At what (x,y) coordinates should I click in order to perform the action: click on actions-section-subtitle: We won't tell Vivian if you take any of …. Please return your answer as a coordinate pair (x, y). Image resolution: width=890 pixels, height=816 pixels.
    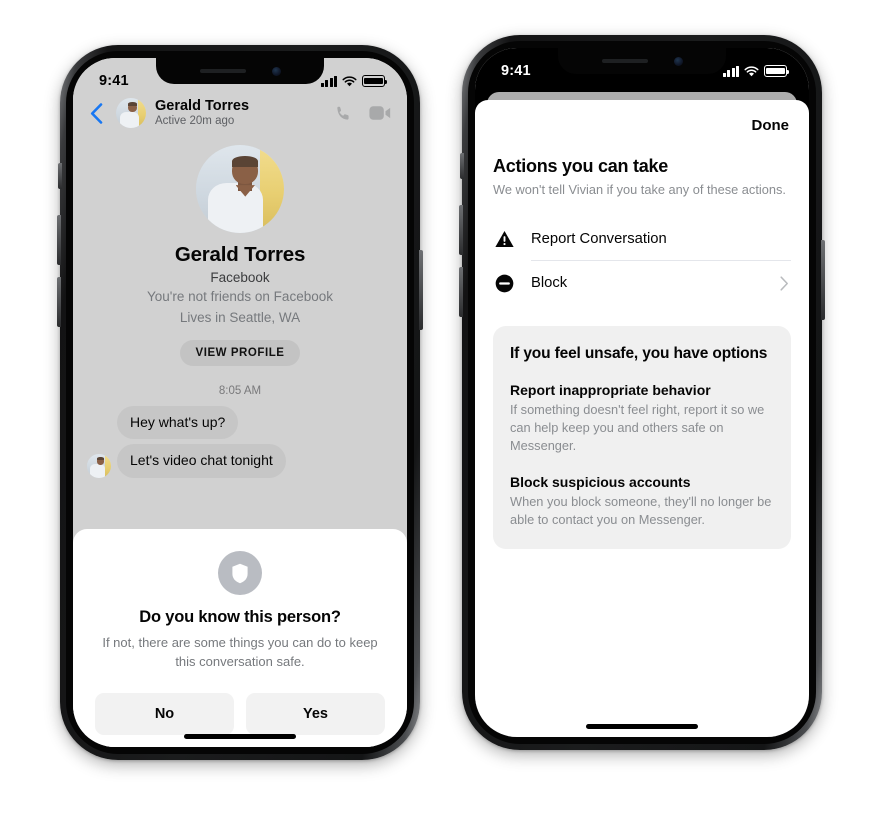
    Looking at the image, I should click on (639, 189).